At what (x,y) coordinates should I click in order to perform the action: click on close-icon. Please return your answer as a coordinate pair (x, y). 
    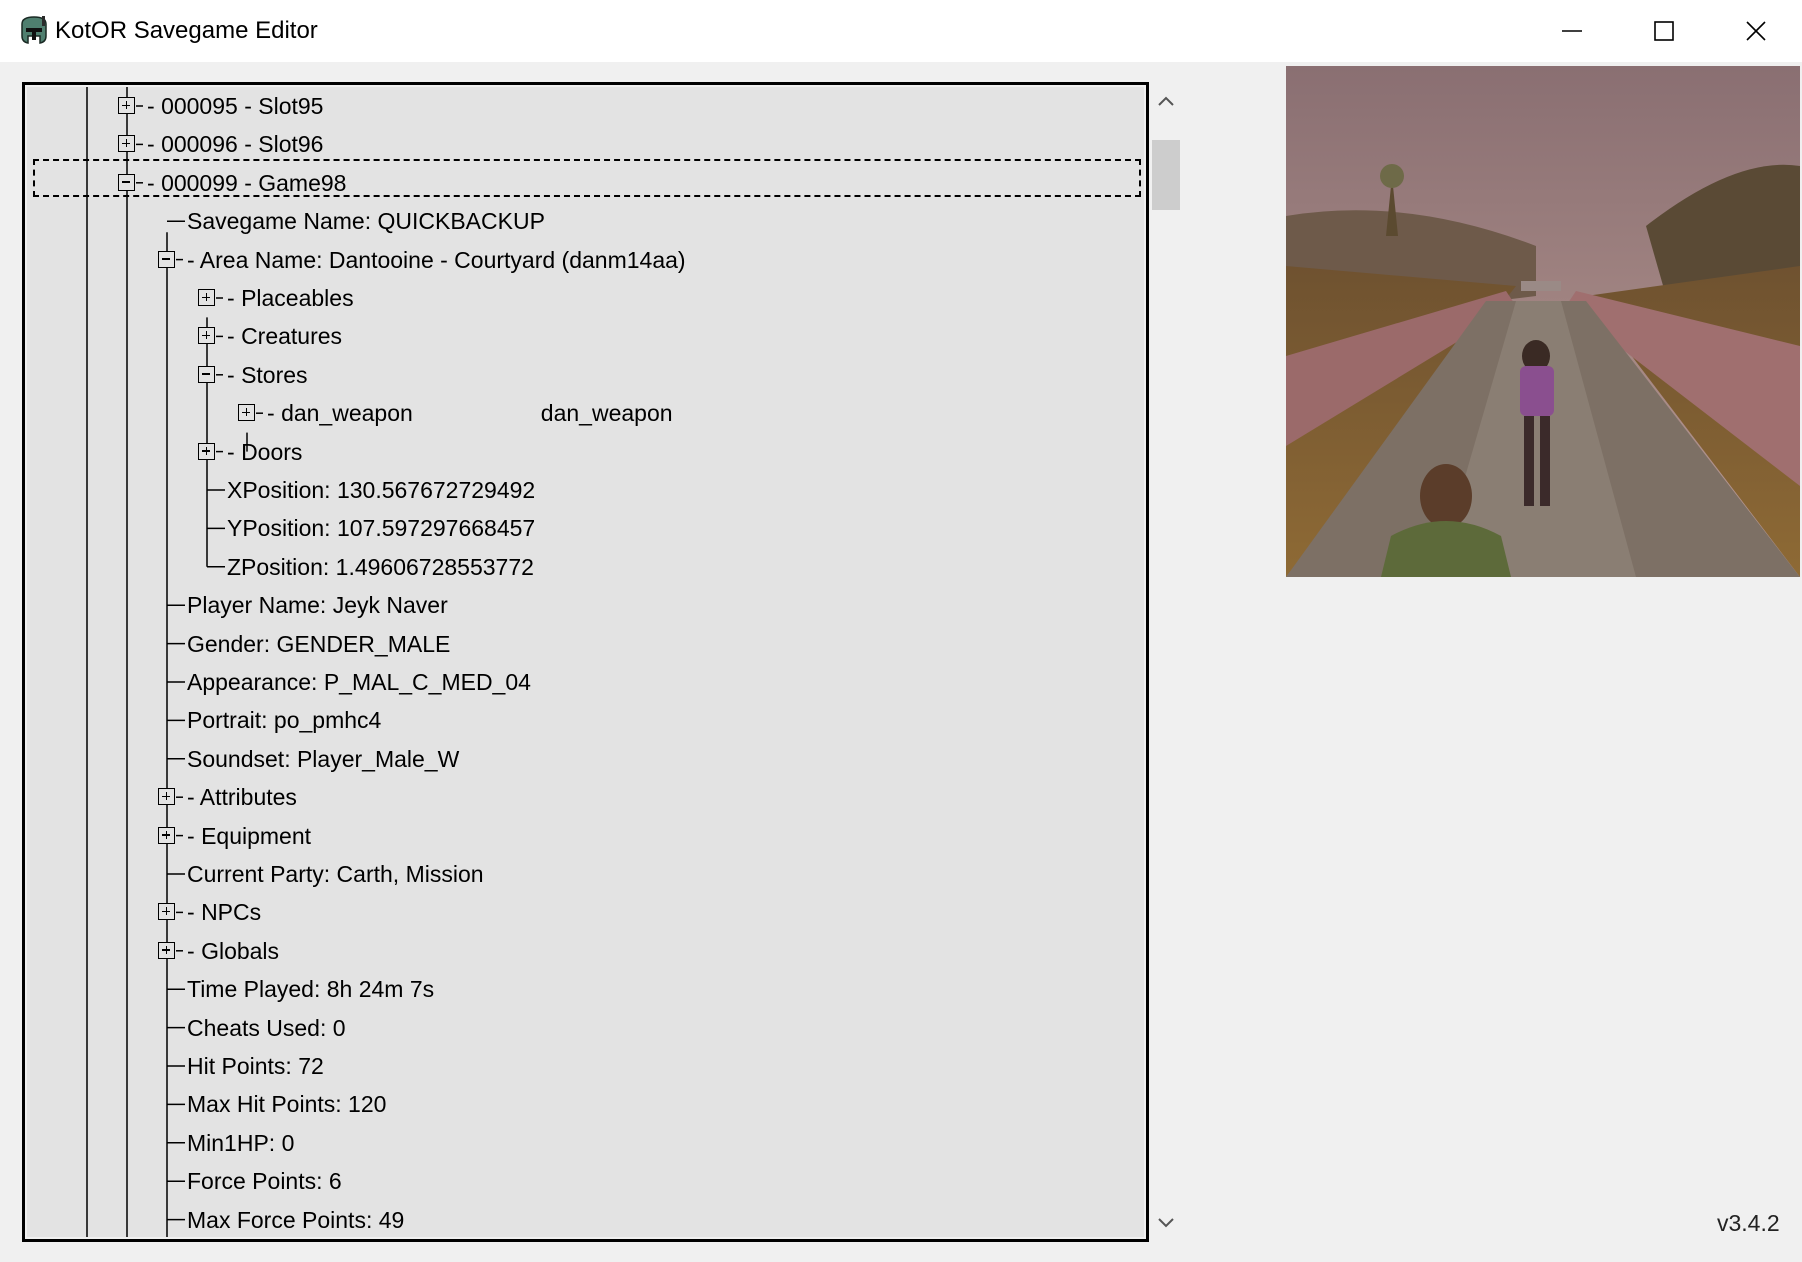
    Looking at the image, I should click on (1756, 31).